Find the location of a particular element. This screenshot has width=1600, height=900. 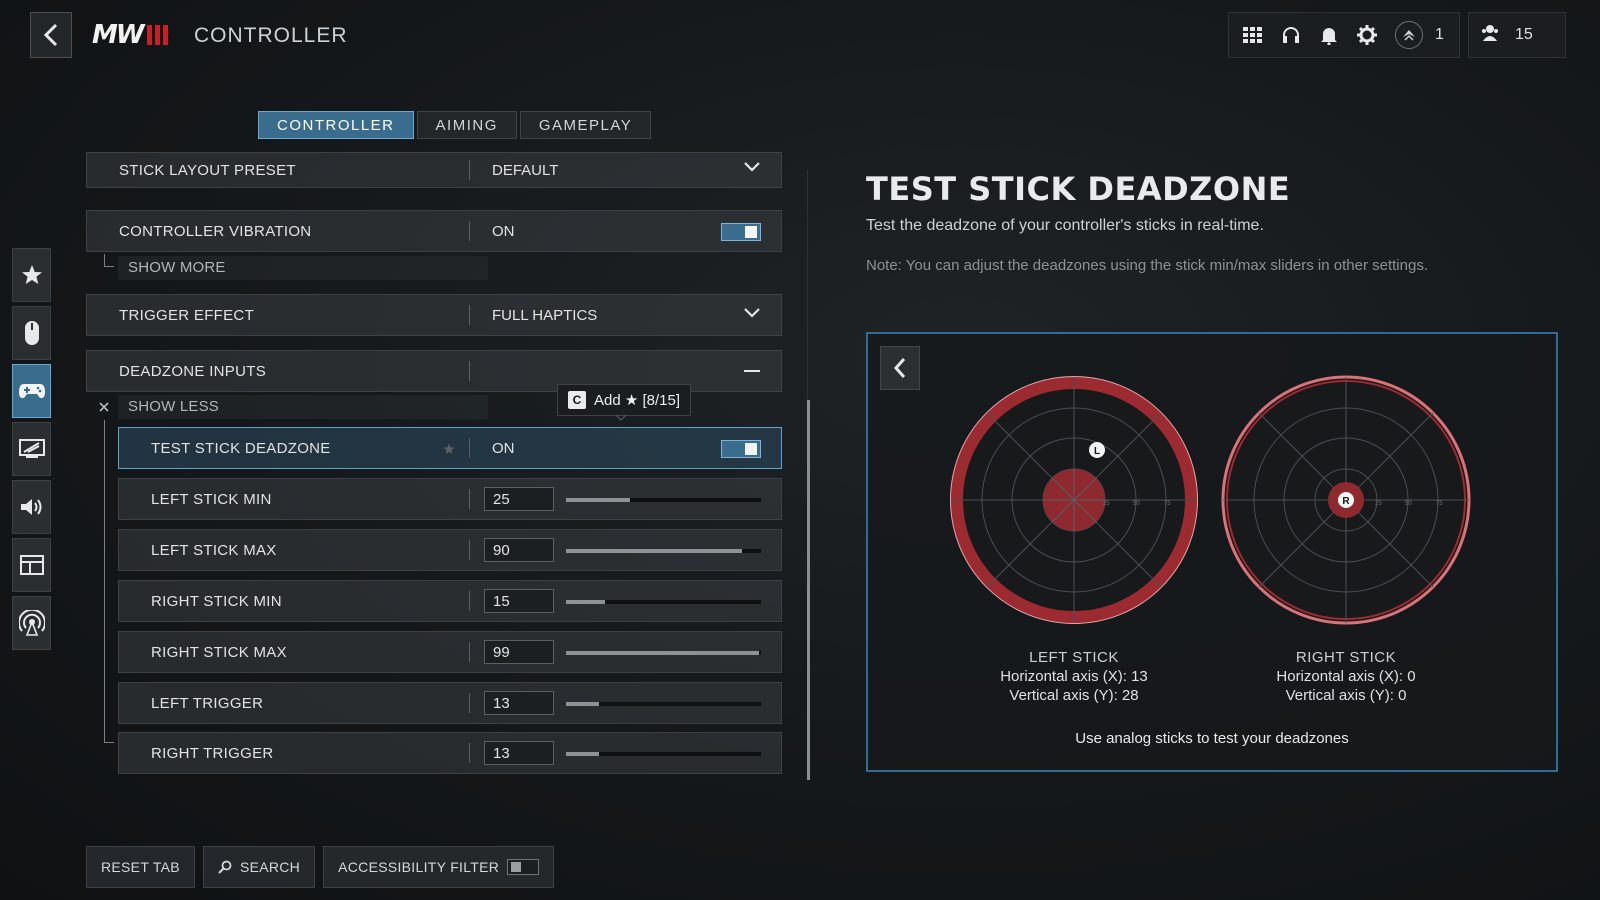

sidebar-item-controller is located at coordinates (31, 391).